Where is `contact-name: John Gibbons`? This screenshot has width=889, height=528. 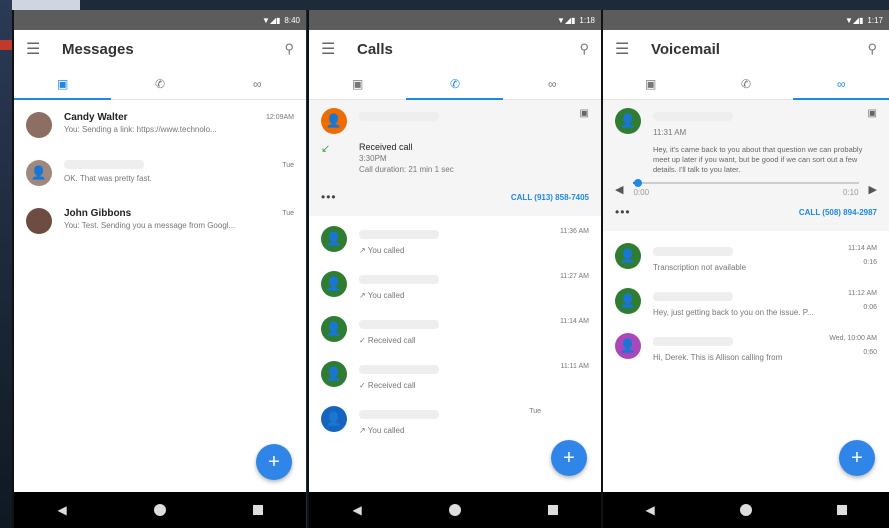
contact-name: John Gibbons is located at coordinates (98, 213).